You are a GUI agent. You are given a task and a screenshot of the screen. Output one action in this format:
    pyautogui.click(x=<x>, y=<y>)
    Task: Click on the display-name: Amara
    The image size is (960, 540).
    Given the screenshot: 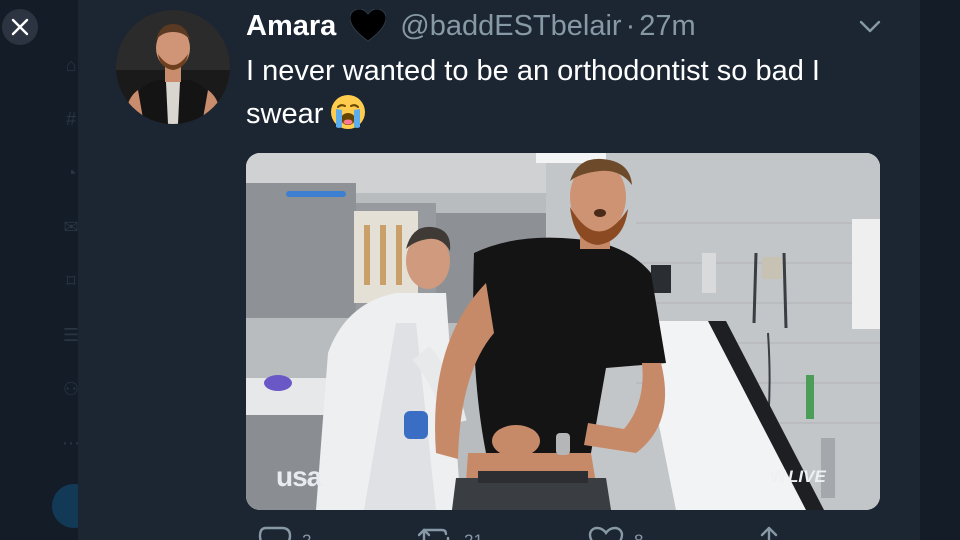 What is the action you would take?
    pyautogui.click(x=291, y=26)
    